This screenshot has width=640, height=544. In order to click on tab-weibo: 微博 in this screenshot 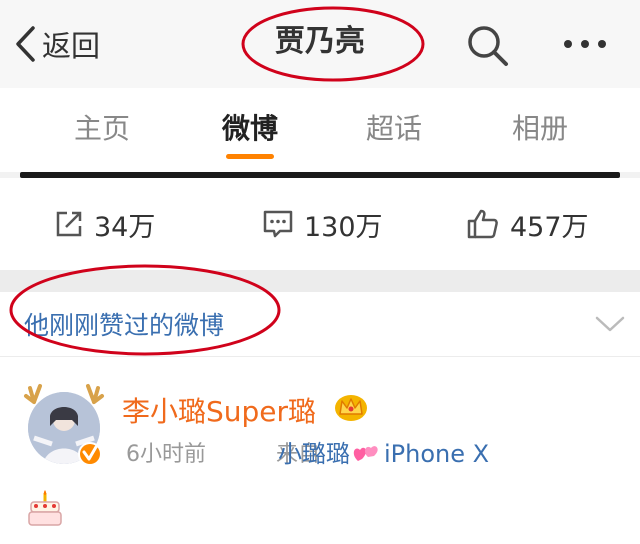, I will do `click(250, 130)`.